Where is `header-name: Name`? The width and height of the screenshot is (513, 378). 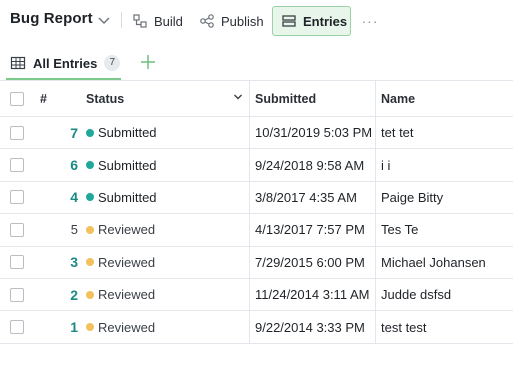 header-name: Name is located at coordinates (446, 98).